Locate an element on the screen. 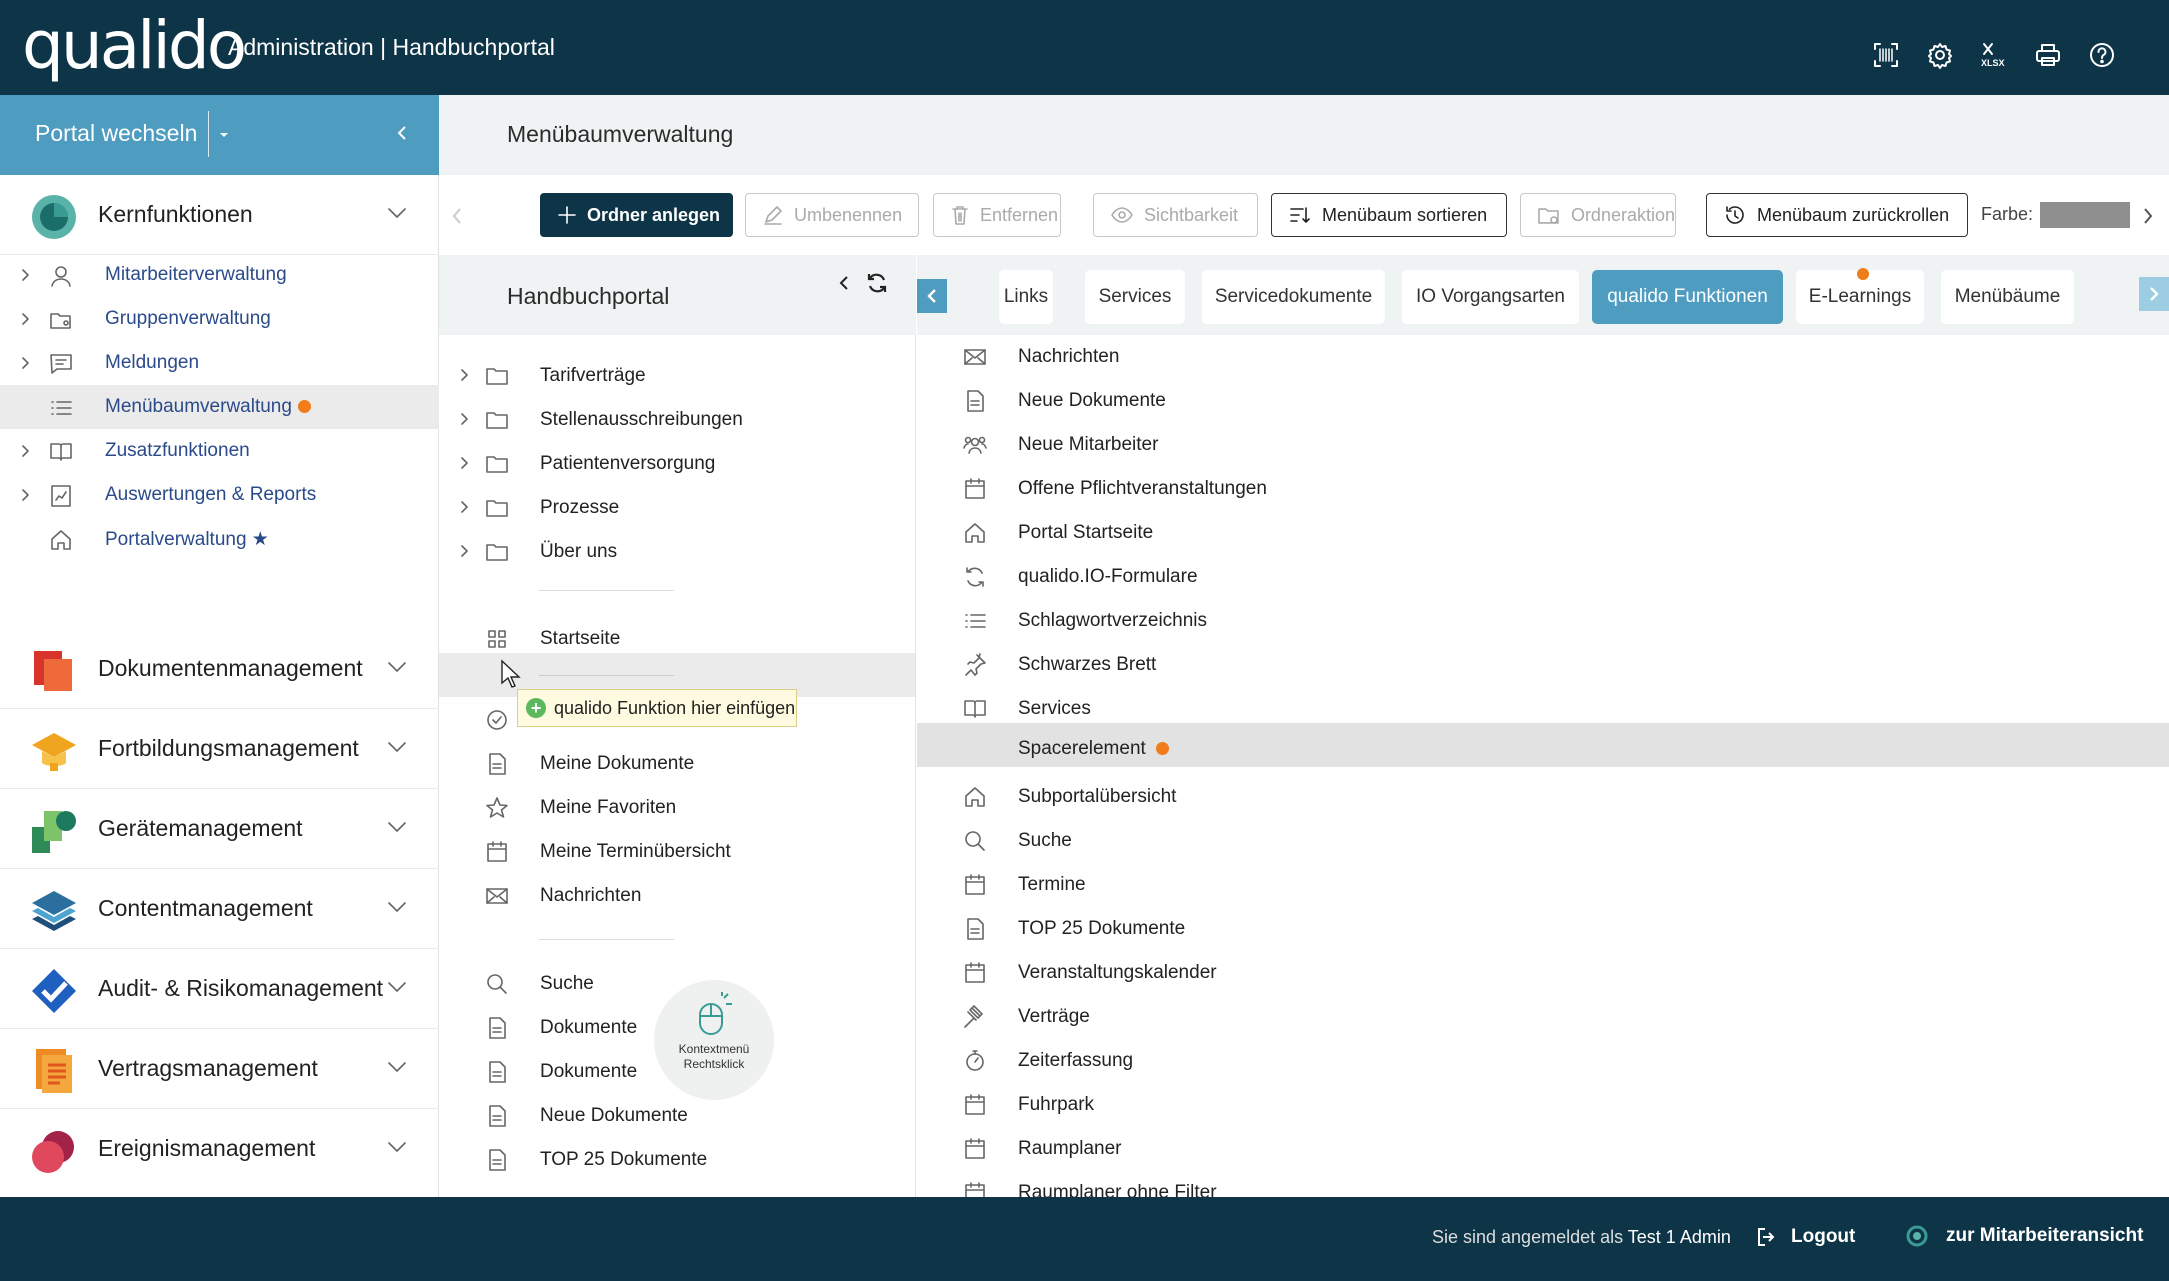 Image resolution: width=2169 pixels, height=1281 pixels. settings-icon is located at coordinates (1940, 55).